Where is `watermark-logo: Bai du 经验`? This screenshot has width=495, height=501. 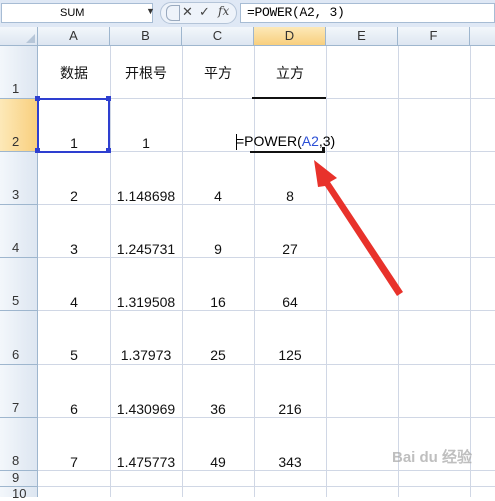 watermark-logo: Bai du 经验 is located at coordinates (432, 457).